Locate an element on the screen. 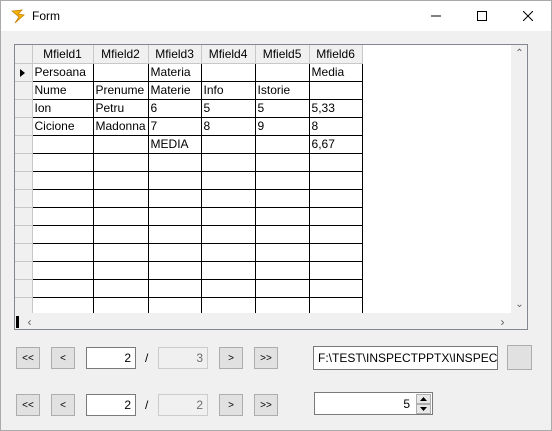 This screenshot has width=552, height=431. scroll-up-icon: ⌃ is located at coordinates (519, 53).